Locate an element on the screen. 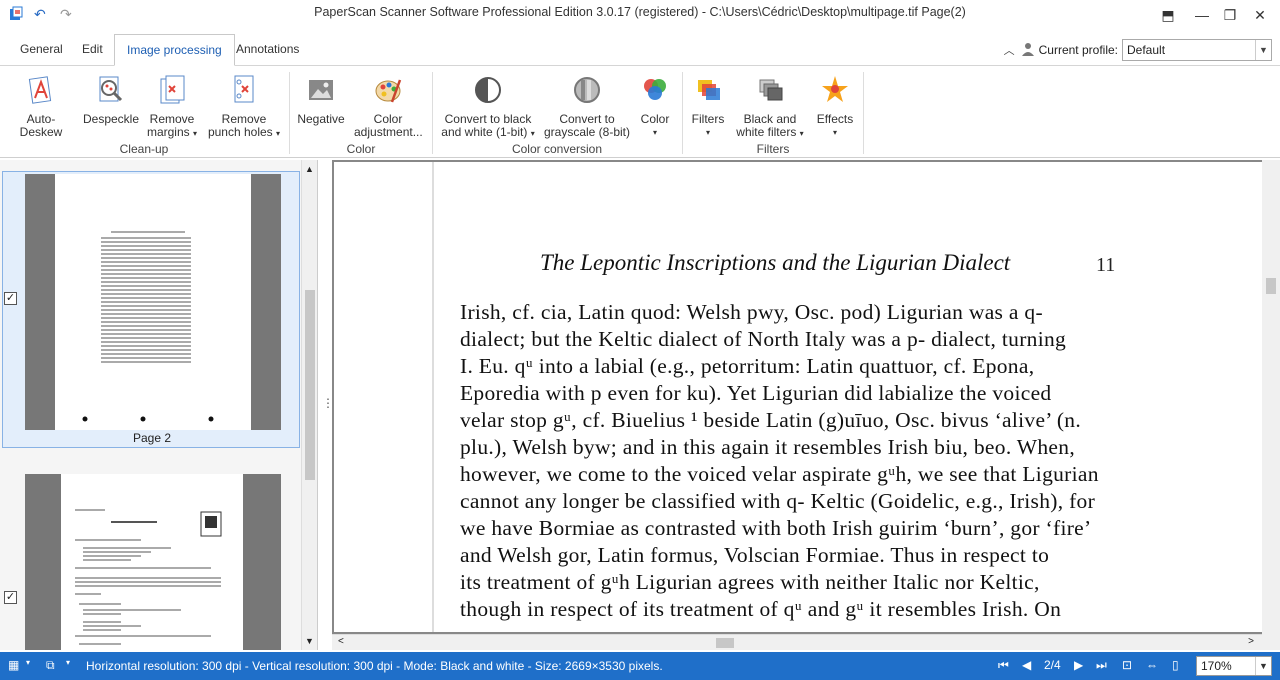 The height and width of the screenshot is (680, 1280). convert-bw-button: Convert to black and white (1-bit) ▾ is located at coordinates (488, 105).